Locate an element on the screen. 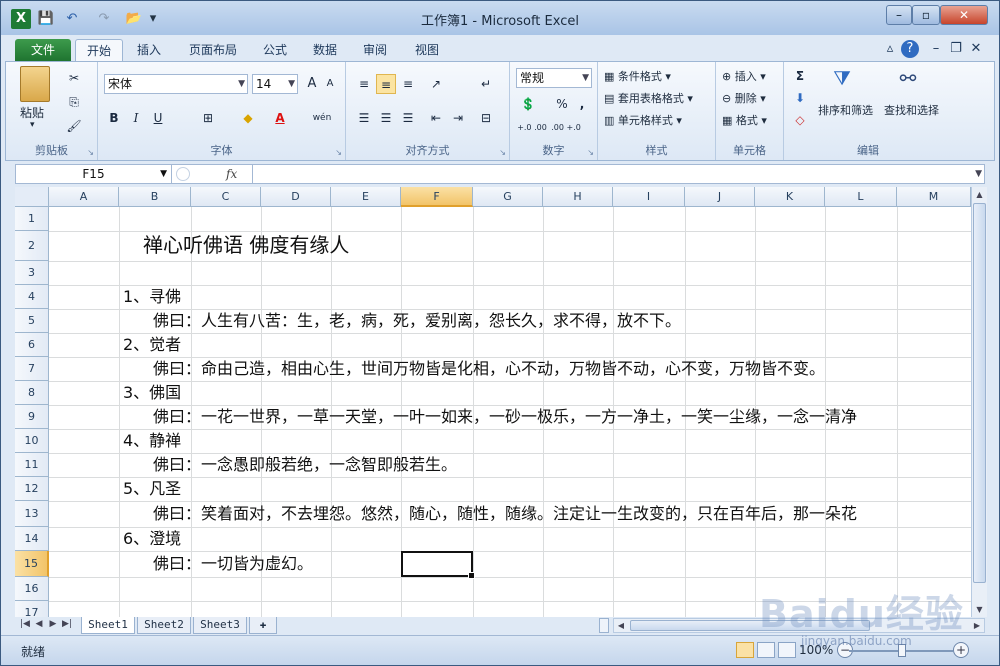 This screenshot has width=1000, height=666. wrap-text-icon: ↵ is located at coordinates (486, 84).